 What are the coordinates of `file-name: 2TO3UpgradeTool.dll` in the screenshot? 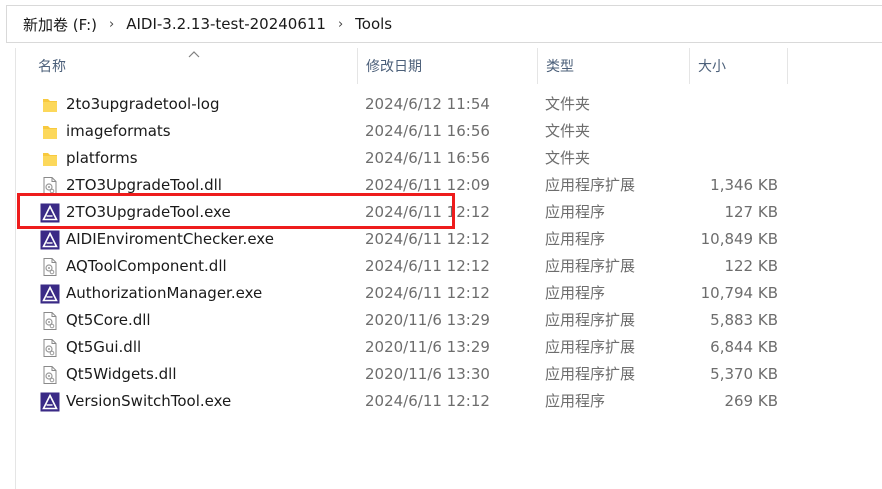 It's located at (144, 185).